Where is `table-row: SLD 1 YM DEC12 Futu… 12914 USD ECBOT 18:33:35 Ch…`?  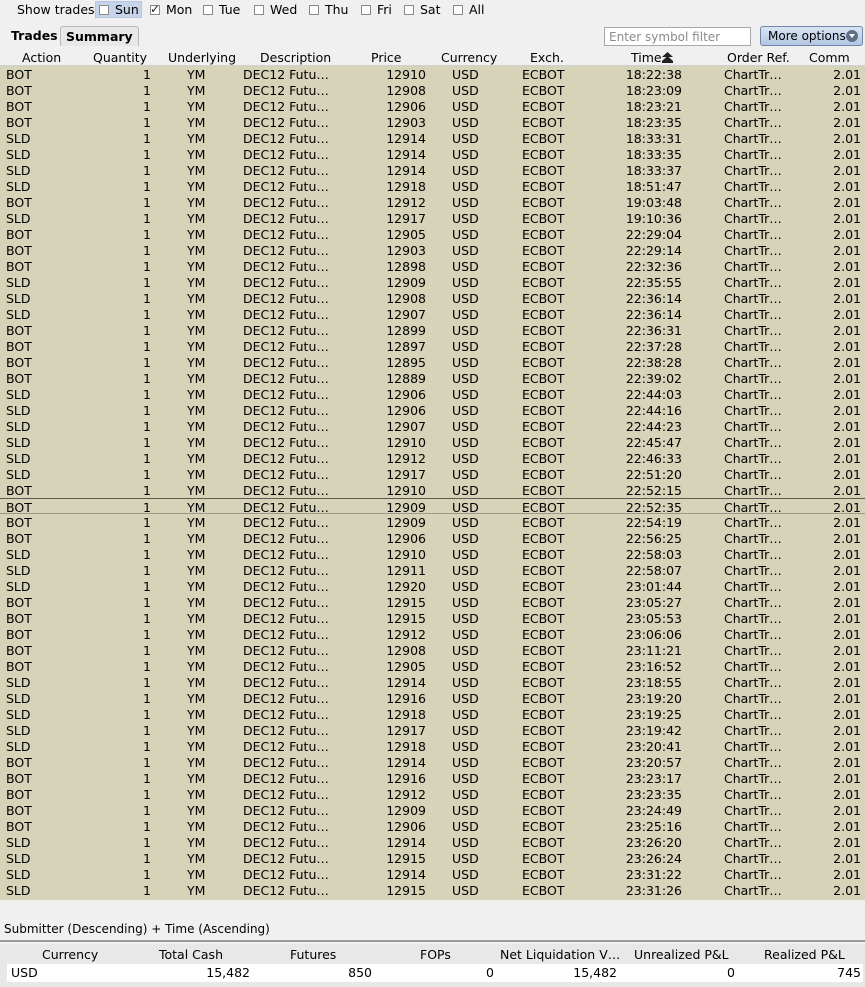 table-row: SLD 1 YM DEC12 Futu… 12914 USD ECBOT 18:33:35 Ch… is located at coordinates (432, 154).